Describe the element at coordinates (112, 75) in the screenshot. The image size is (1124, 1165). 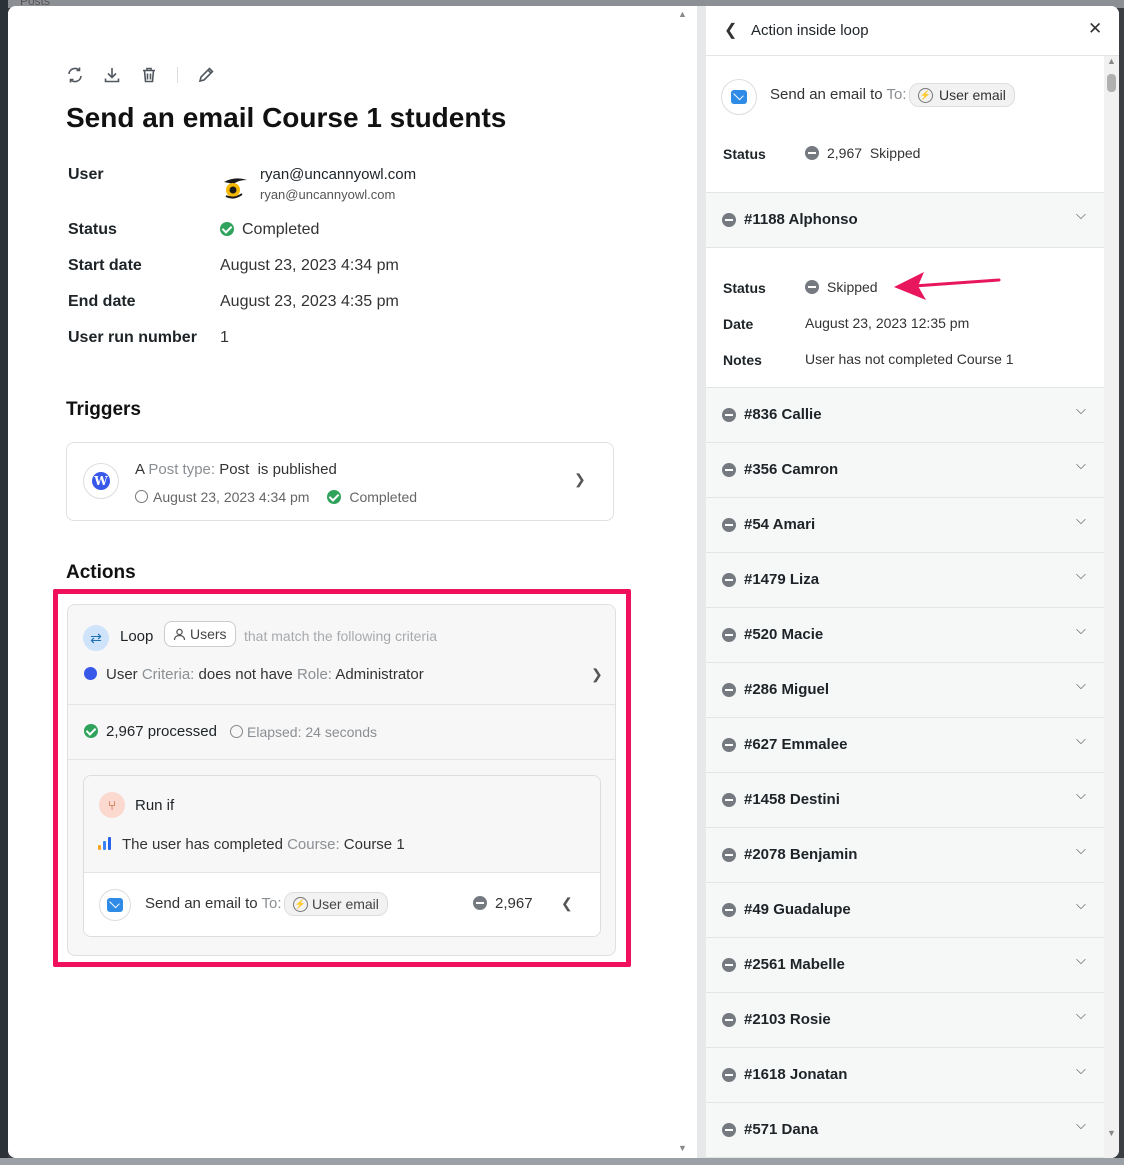
I see `download-icon` at that location.